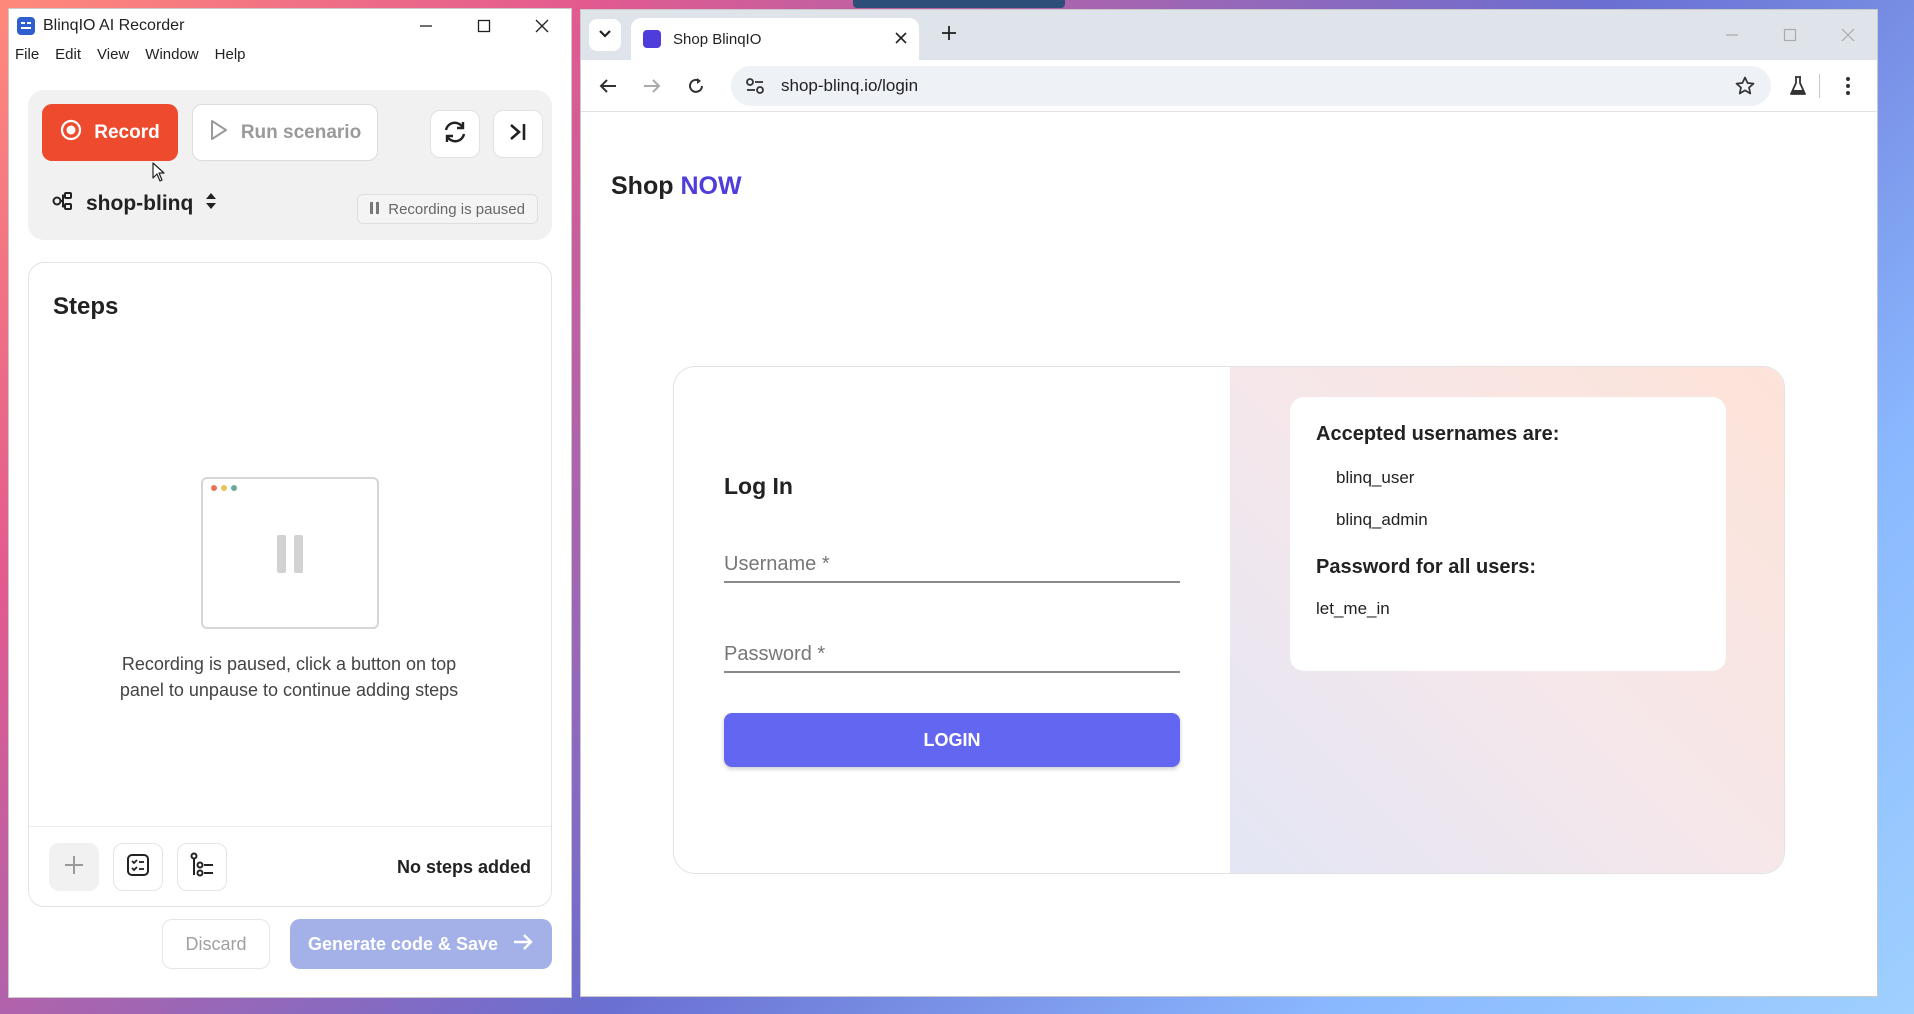  I want to click on paused-illustration, so click(290, 553).